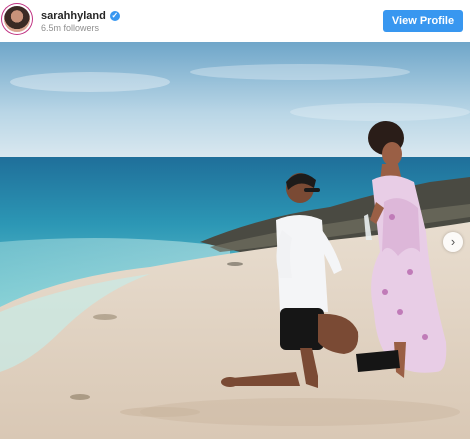 This screenshot has width=470, height=439. I want to click on avatar, so click(17, 19).